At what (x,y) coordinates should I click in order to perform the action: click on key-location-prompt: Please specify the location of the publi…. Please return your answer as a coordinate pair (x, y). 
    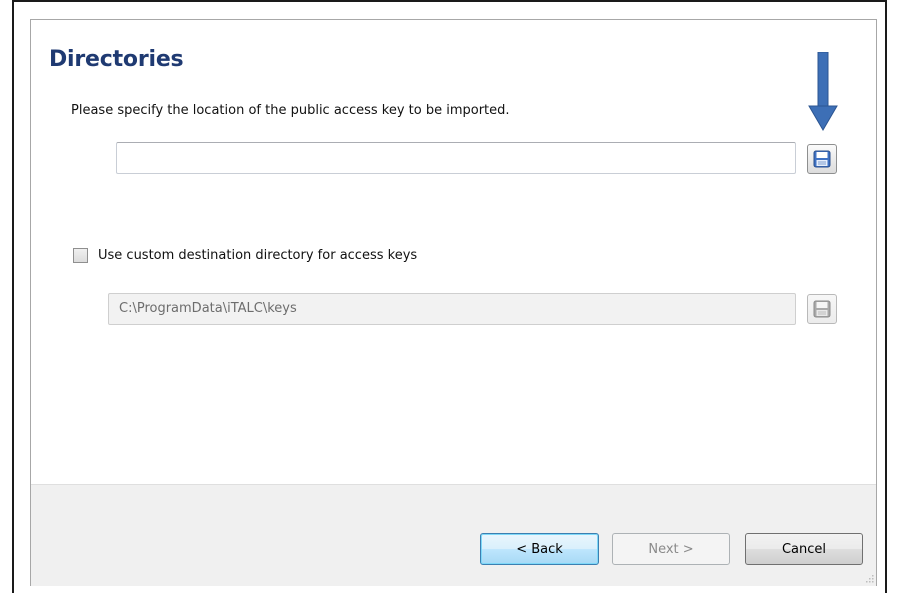
    Looking at the image, I should click on (290, 110).